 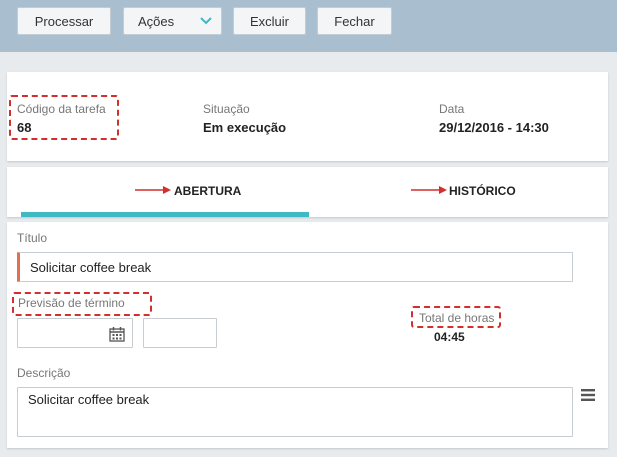 I want to click on titulo-input: Solicitar coffee break, so click(x=295, y=267).